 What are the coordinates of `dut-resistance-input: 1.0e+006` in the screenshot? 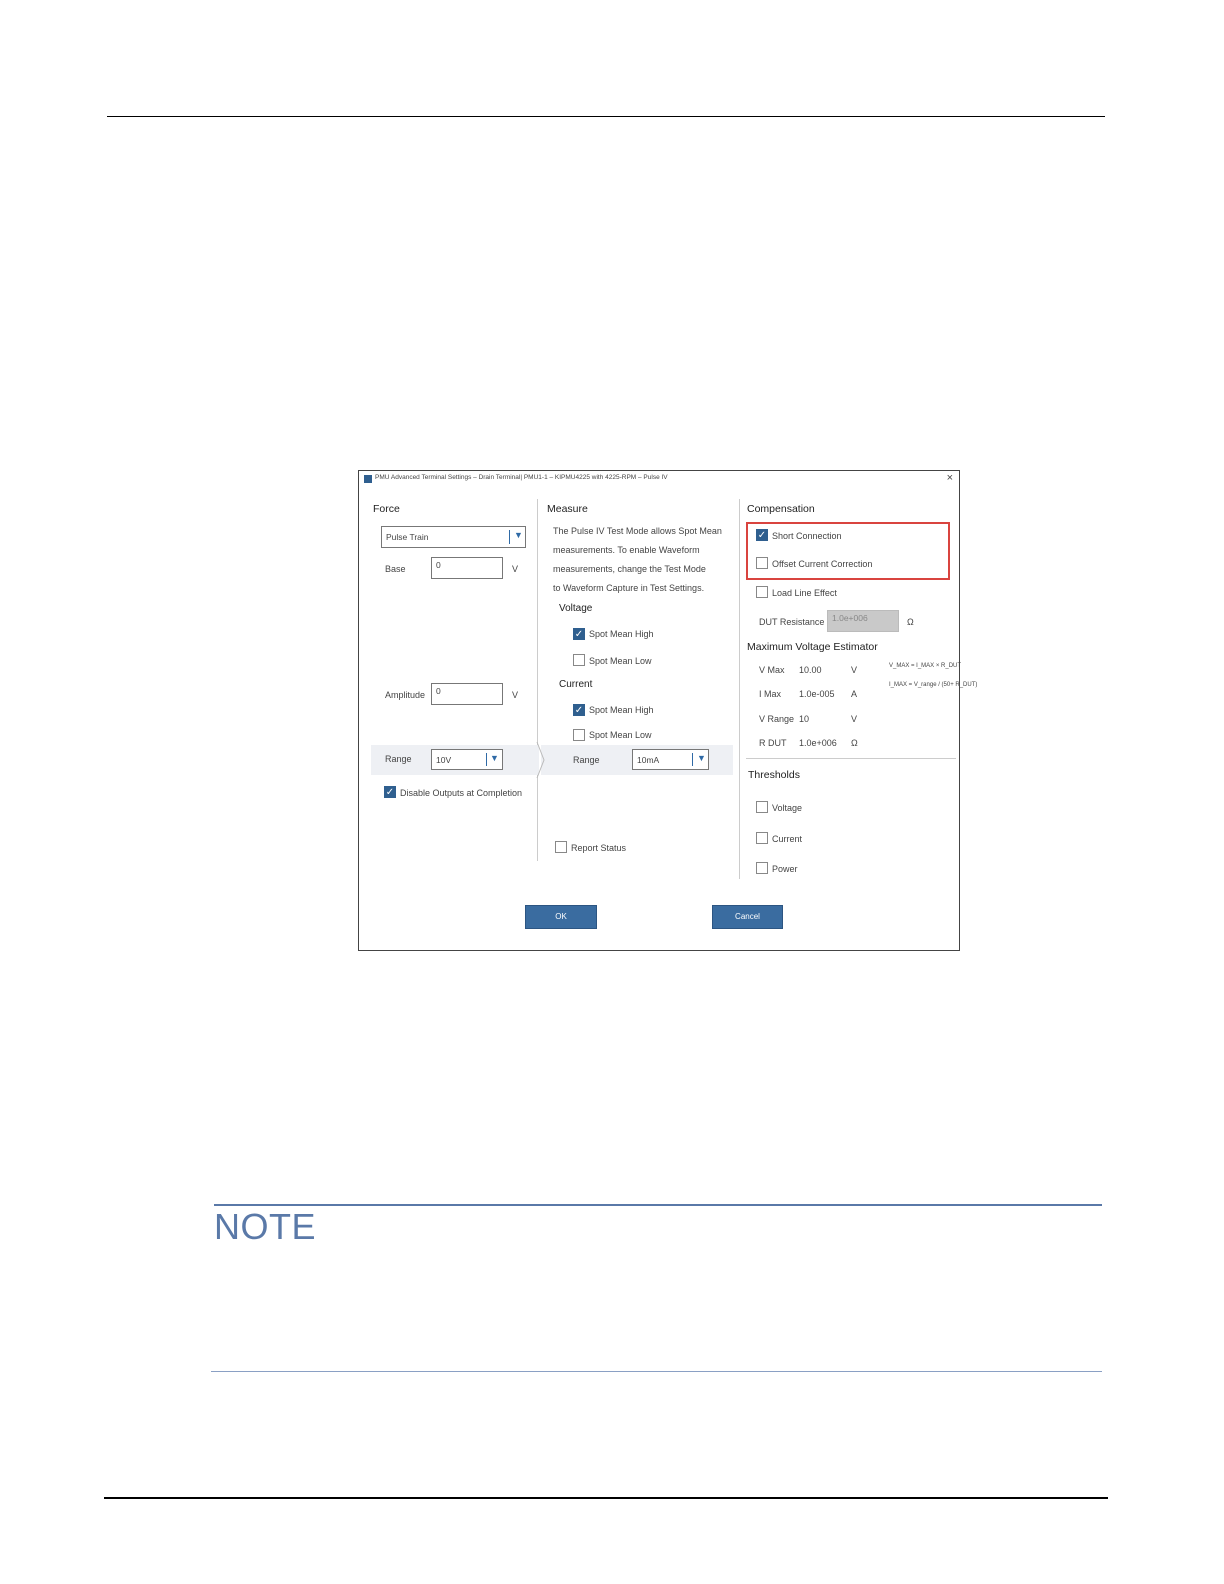 It's located at (863, 621).